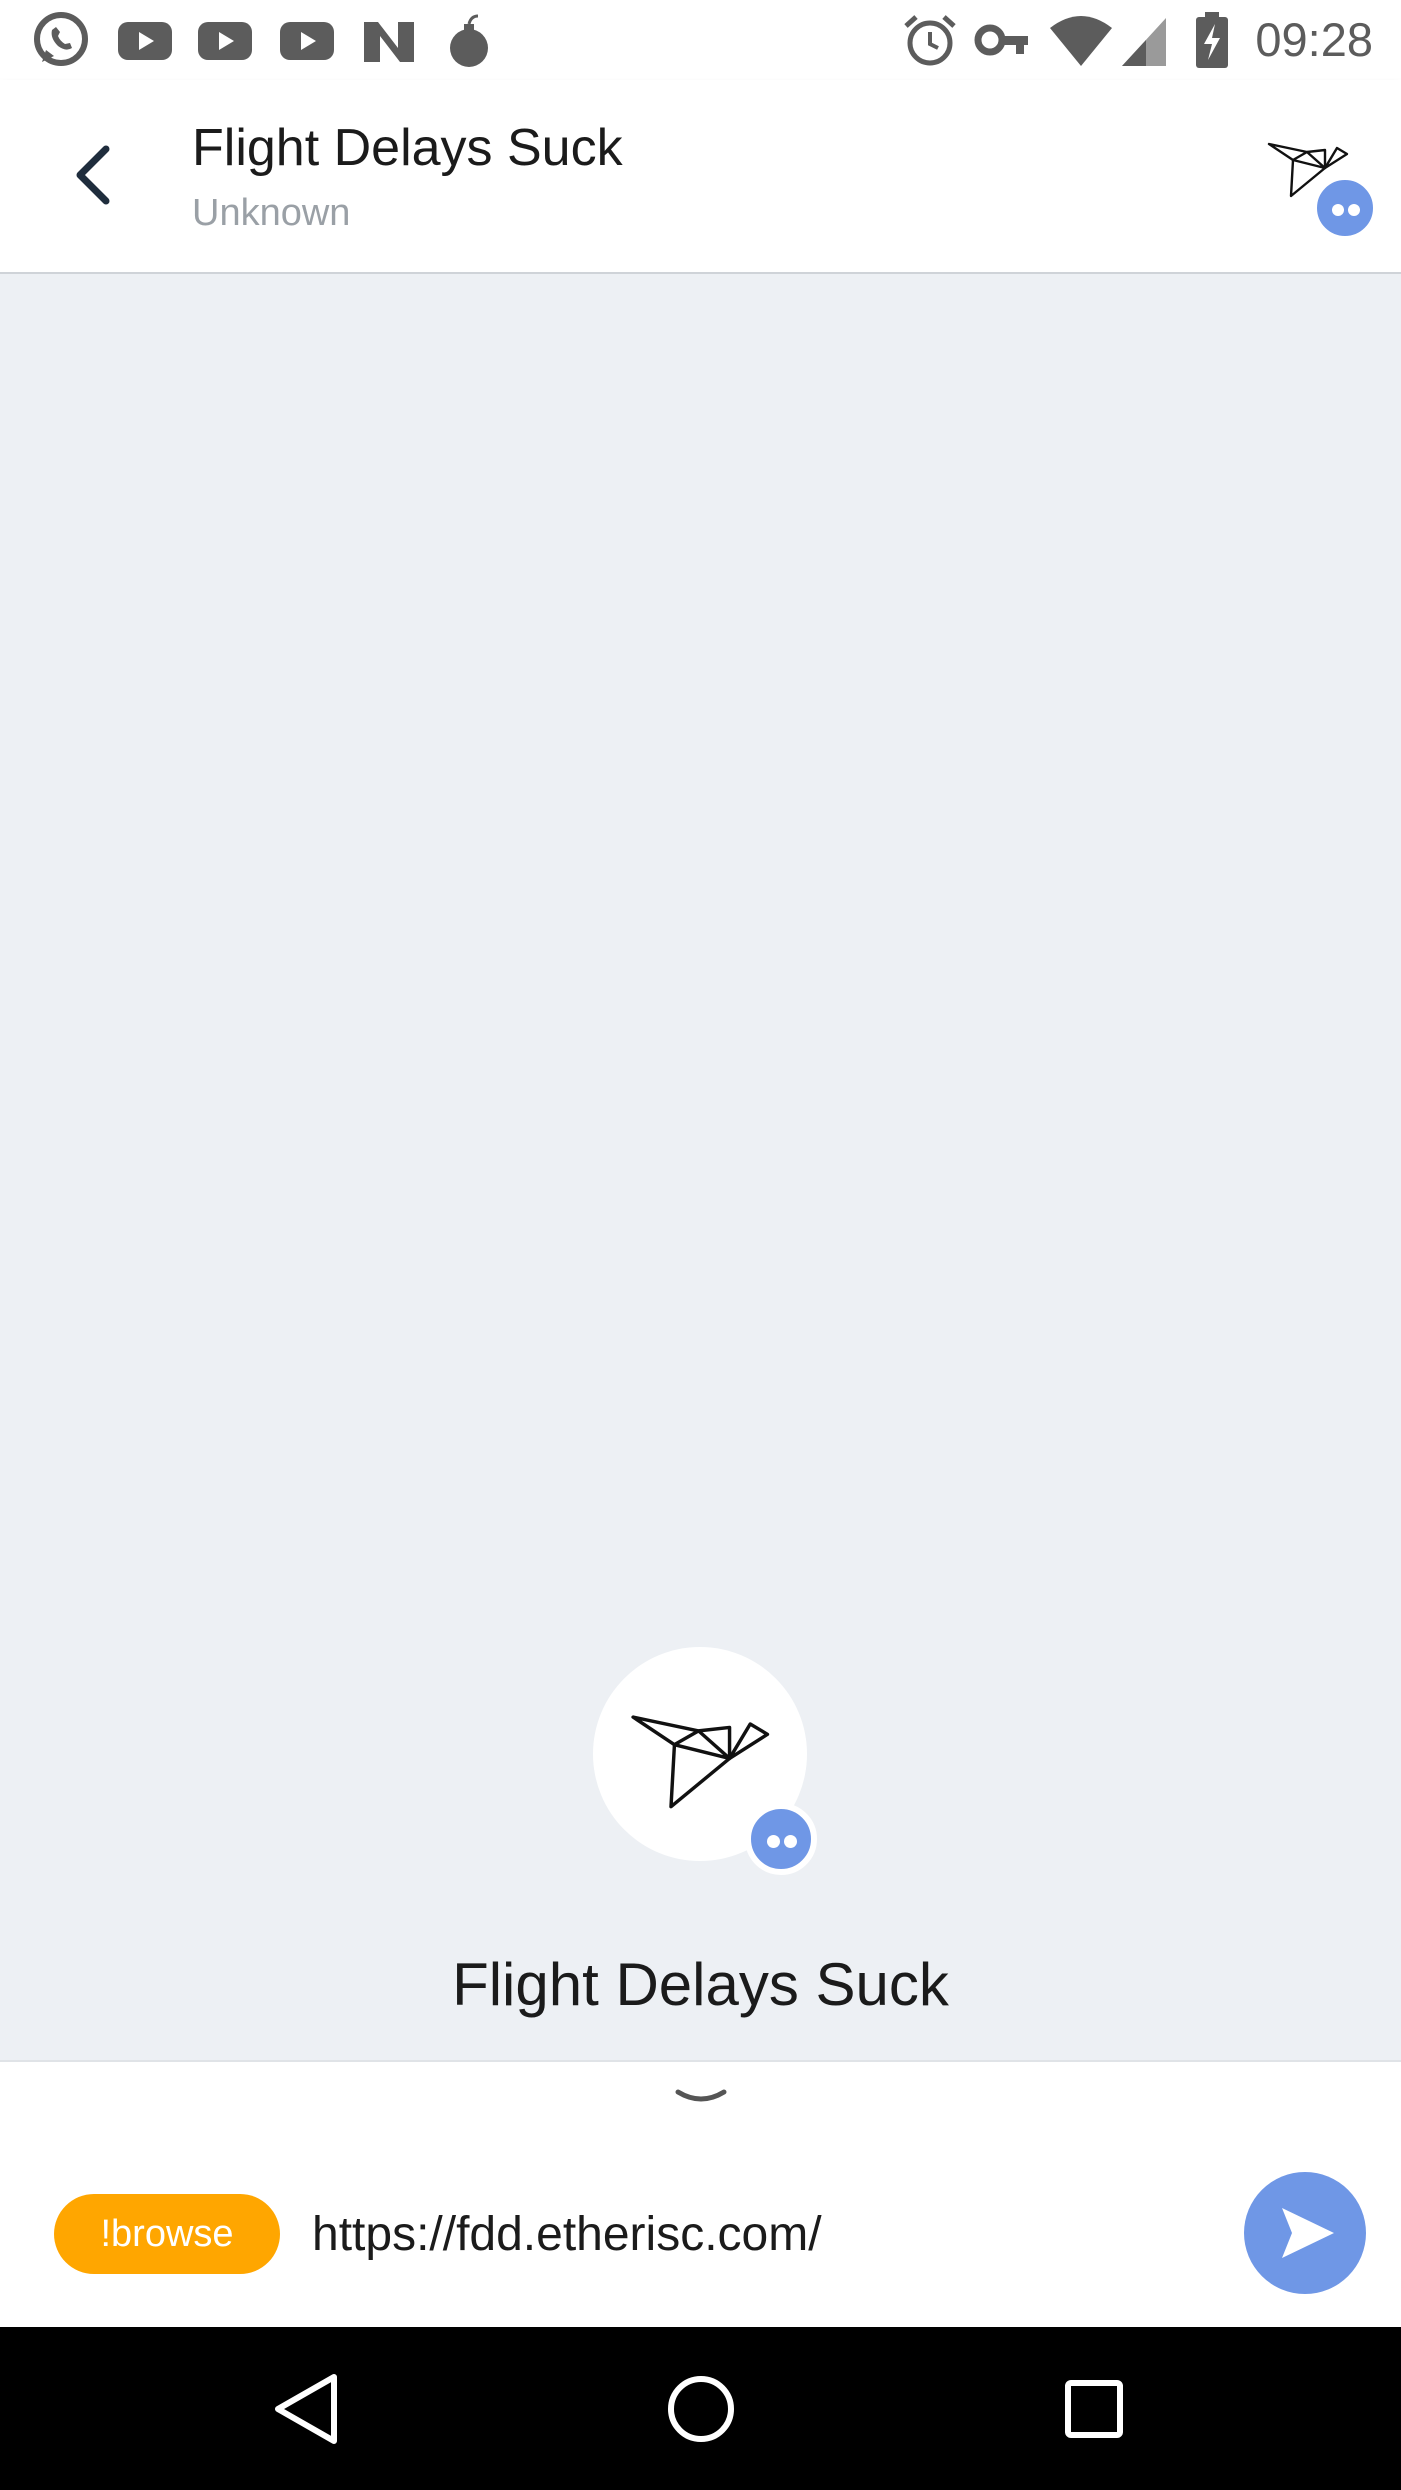 The image size is (1401, 2490). I want to click on alarm-icon, so click(930, 40).